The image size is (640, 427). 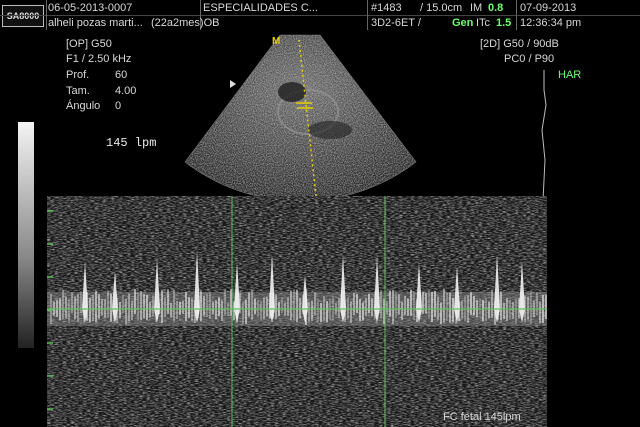 What do you see at coordinates (548, 8) in the screenshot?
I see `exam-date: 07-09-2013` at bounding box center [548, 8].